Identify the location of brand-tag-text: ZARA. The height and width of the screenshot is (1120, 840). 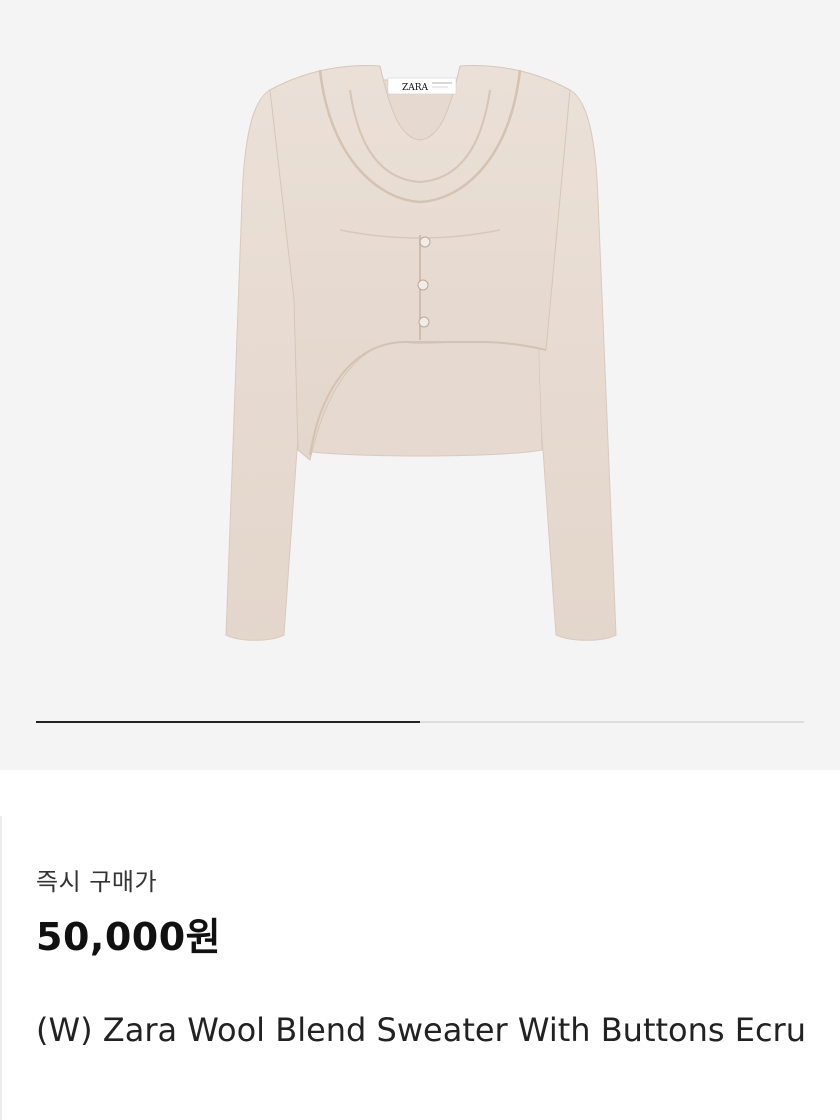
(415, 88).